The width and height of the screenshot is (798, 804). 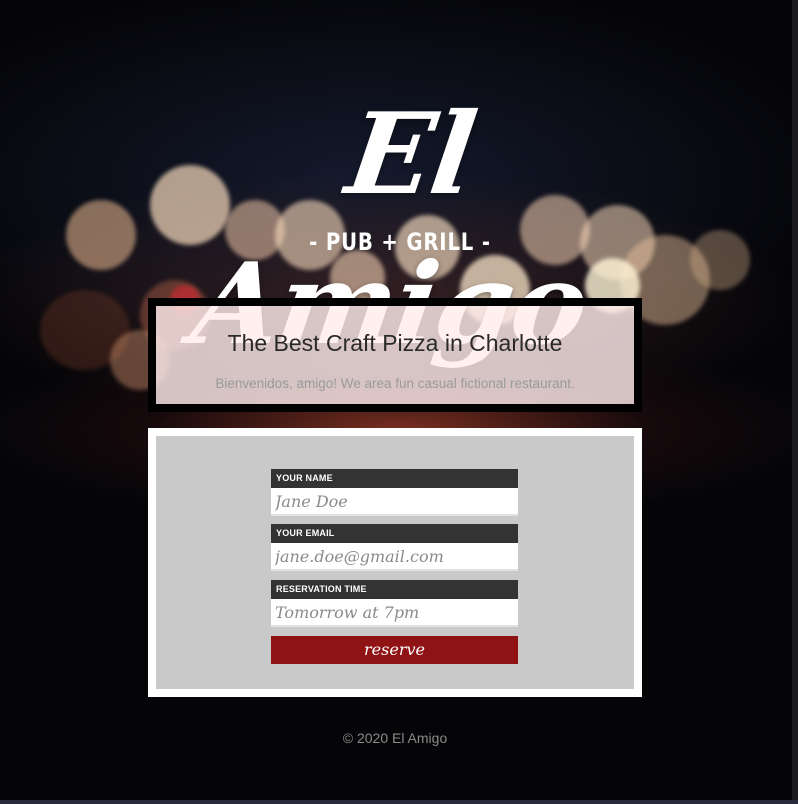 I want to click on time-field-group: RESERVATION TIME, so click(x=394, y=603).